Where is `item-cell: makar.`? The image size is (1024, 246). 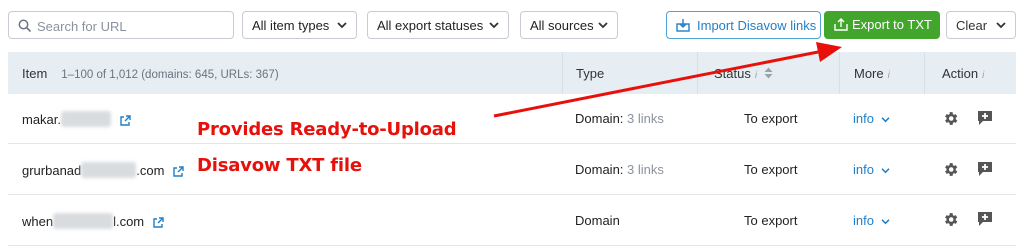
item-cell: makar. is located at coordinates (76, 119).